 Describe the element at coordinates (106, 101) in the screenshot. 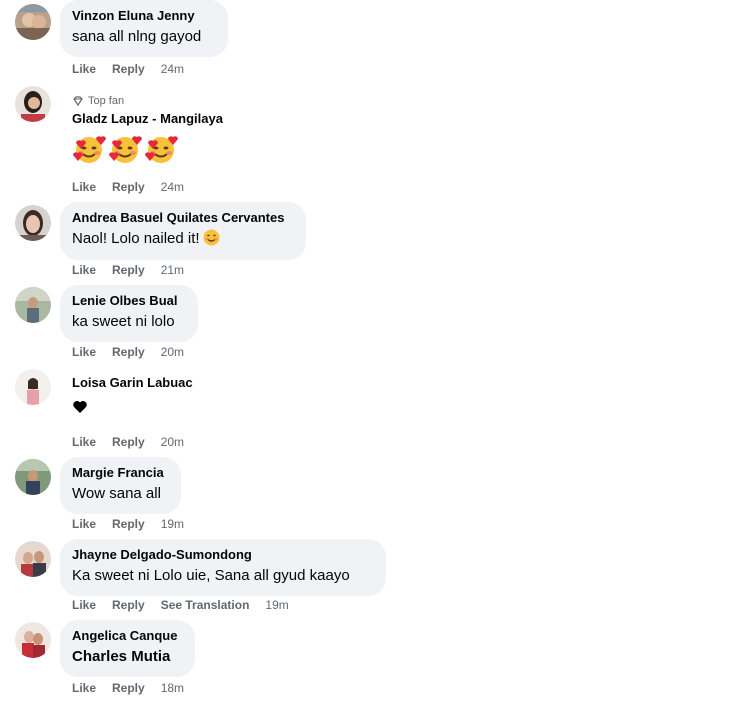

I see `top-fan-label: Top fan` at that location.